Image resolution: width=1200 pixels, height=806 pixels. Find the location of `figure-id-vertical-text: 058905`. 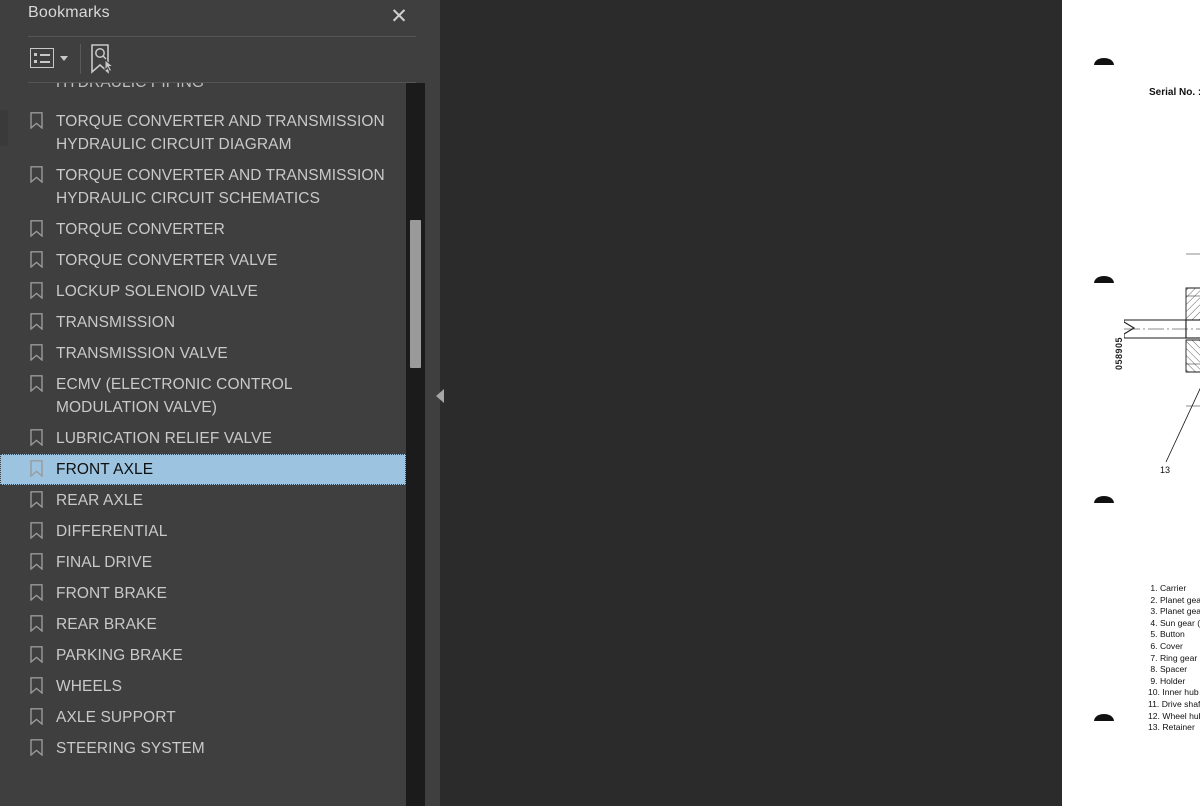

figure-id-vertical-text: 058905 is located at coordinates (1119, 353).